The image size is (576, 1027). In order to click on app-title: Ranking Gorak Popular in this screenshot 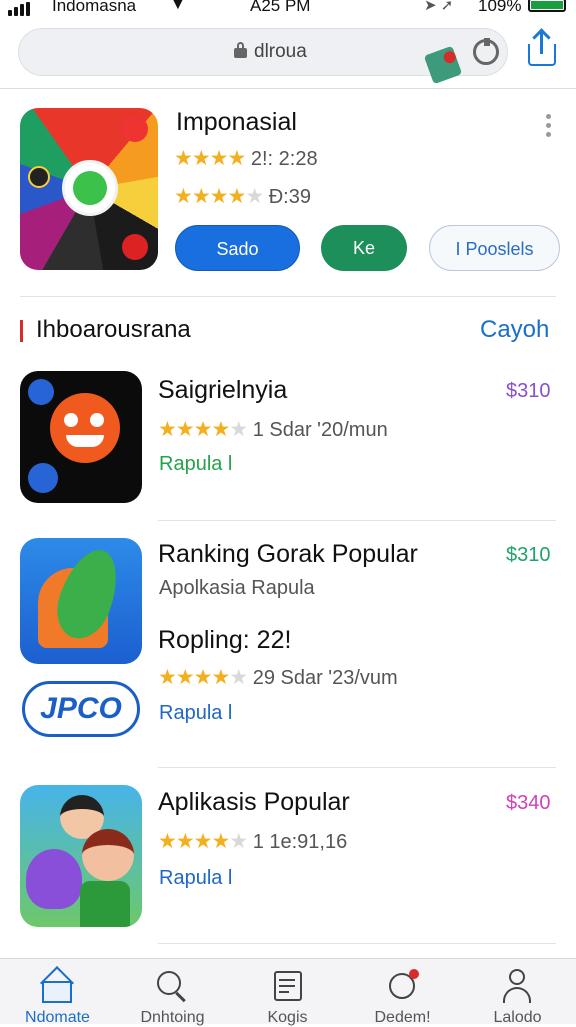, I will do `click(288, 554)`.